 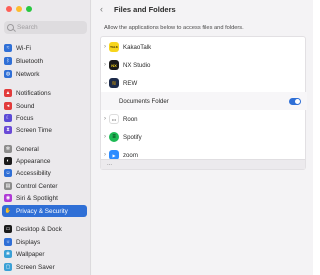 What do you see at coordinates (35, 267) in the screenshot?
I see `sidebar-item-label: Screen Saver` at bounding box center [35, 267].